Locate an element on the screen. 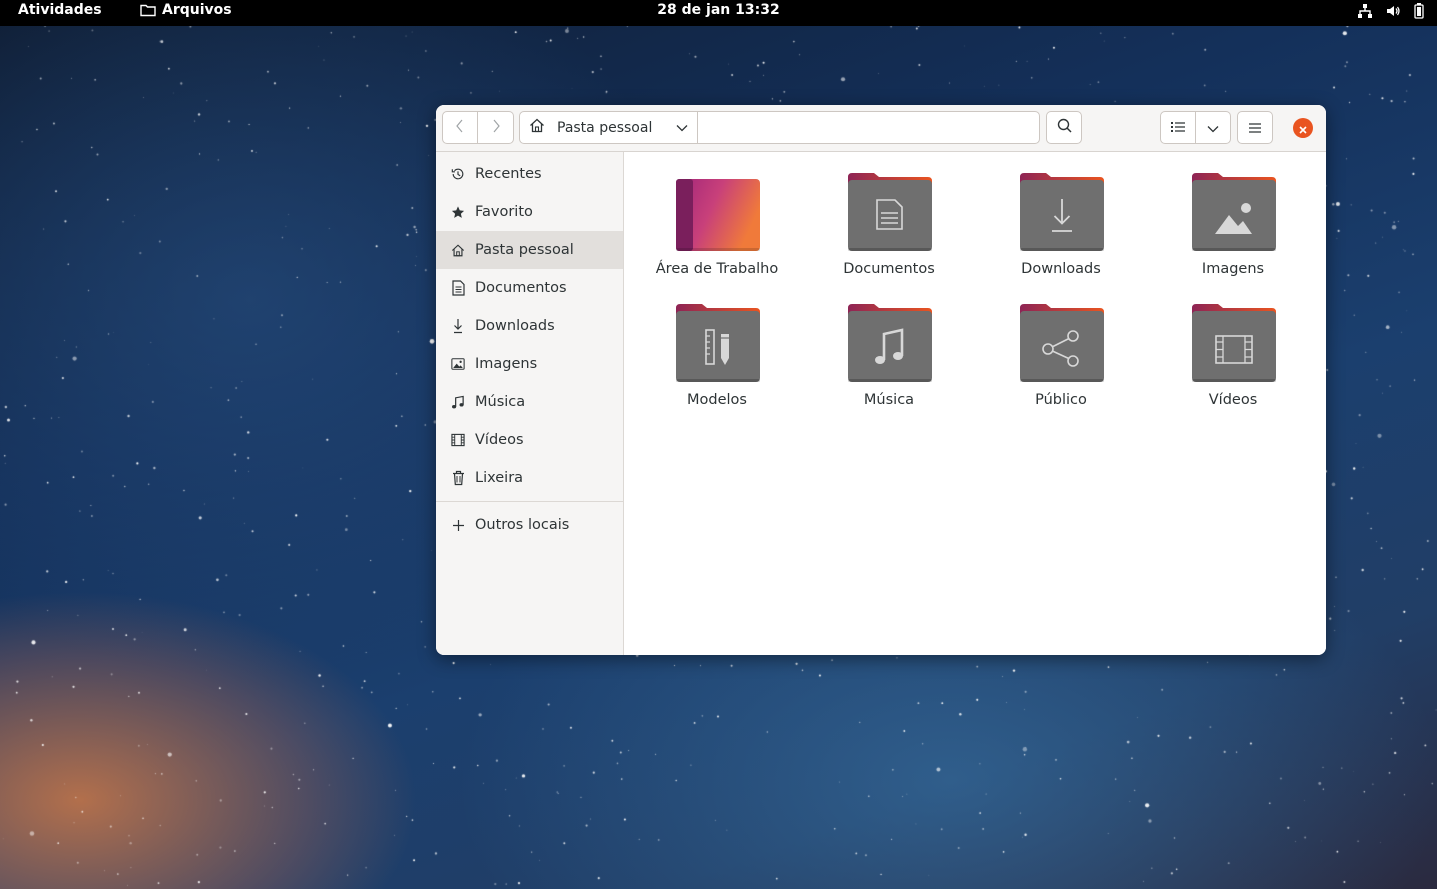  app-menu: Arquivos is located at coordinates (186, 10).